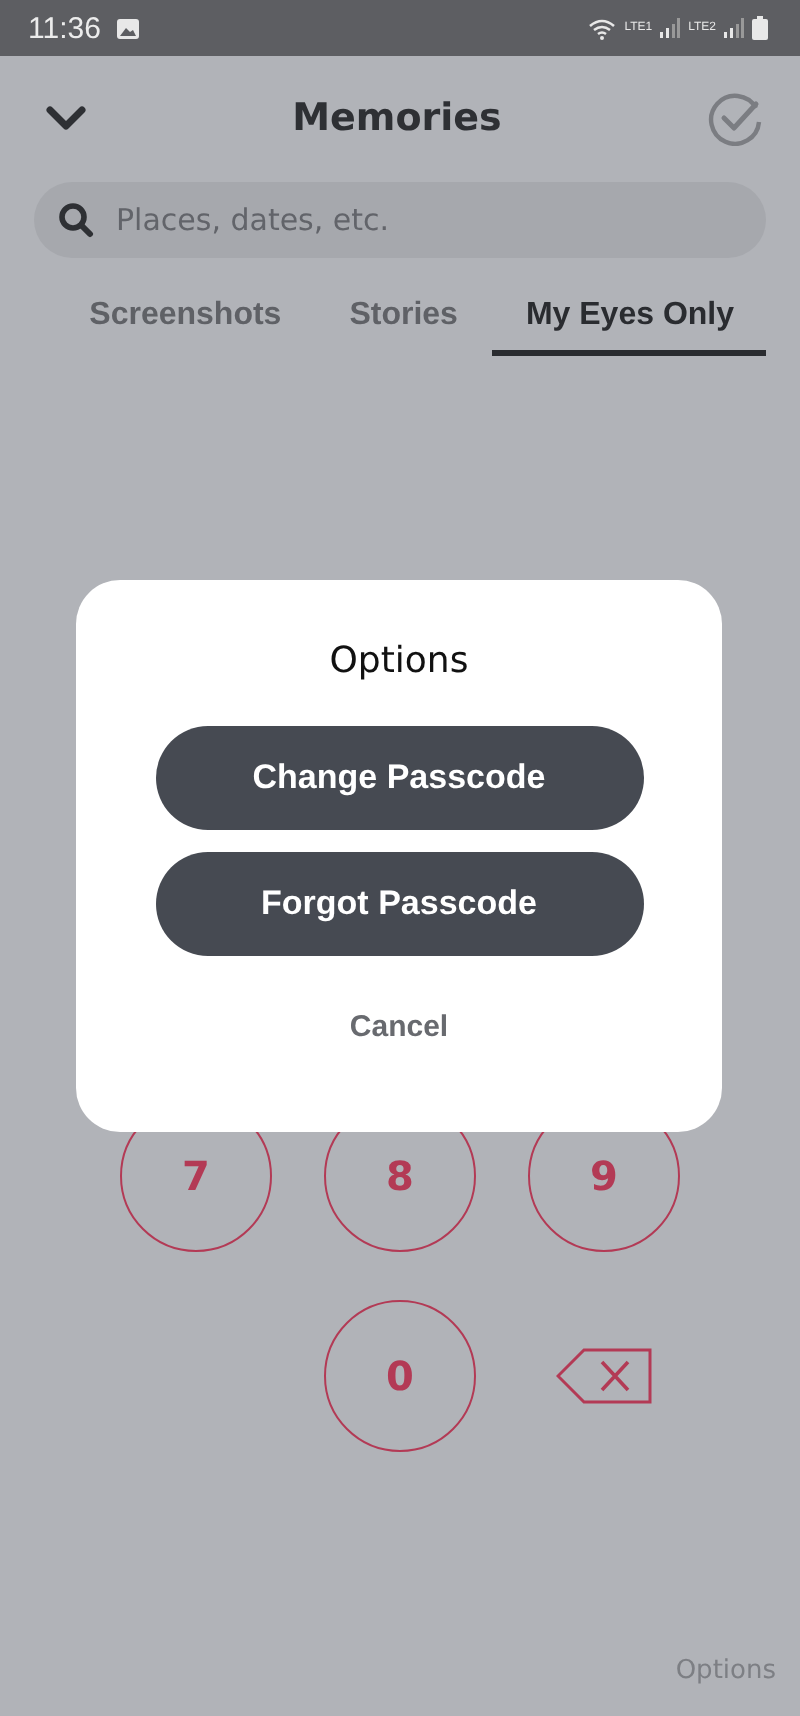 The image size is (800, 1716). I want to click on dialog-button: Change Passcode, so click(399, 778).